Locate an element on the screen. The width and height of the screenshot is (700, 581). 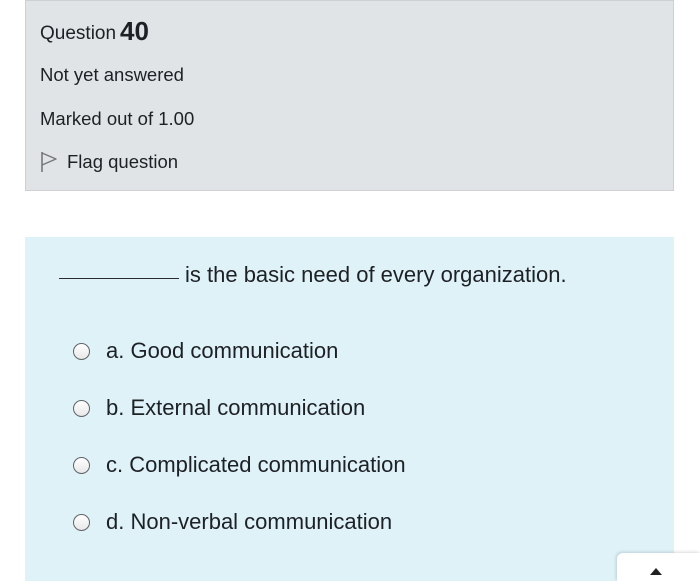
question-number: 40 is located at coordinates (134, 31).